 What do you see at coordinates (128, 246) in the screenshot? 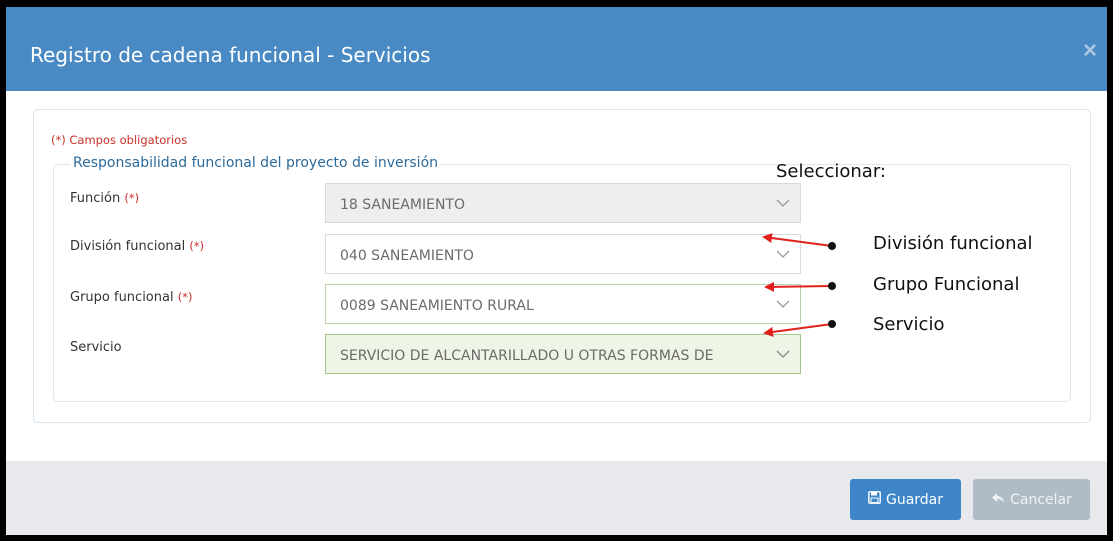
I see `division-funcional-label-text: División funcional` at bounding box center [128, 246].